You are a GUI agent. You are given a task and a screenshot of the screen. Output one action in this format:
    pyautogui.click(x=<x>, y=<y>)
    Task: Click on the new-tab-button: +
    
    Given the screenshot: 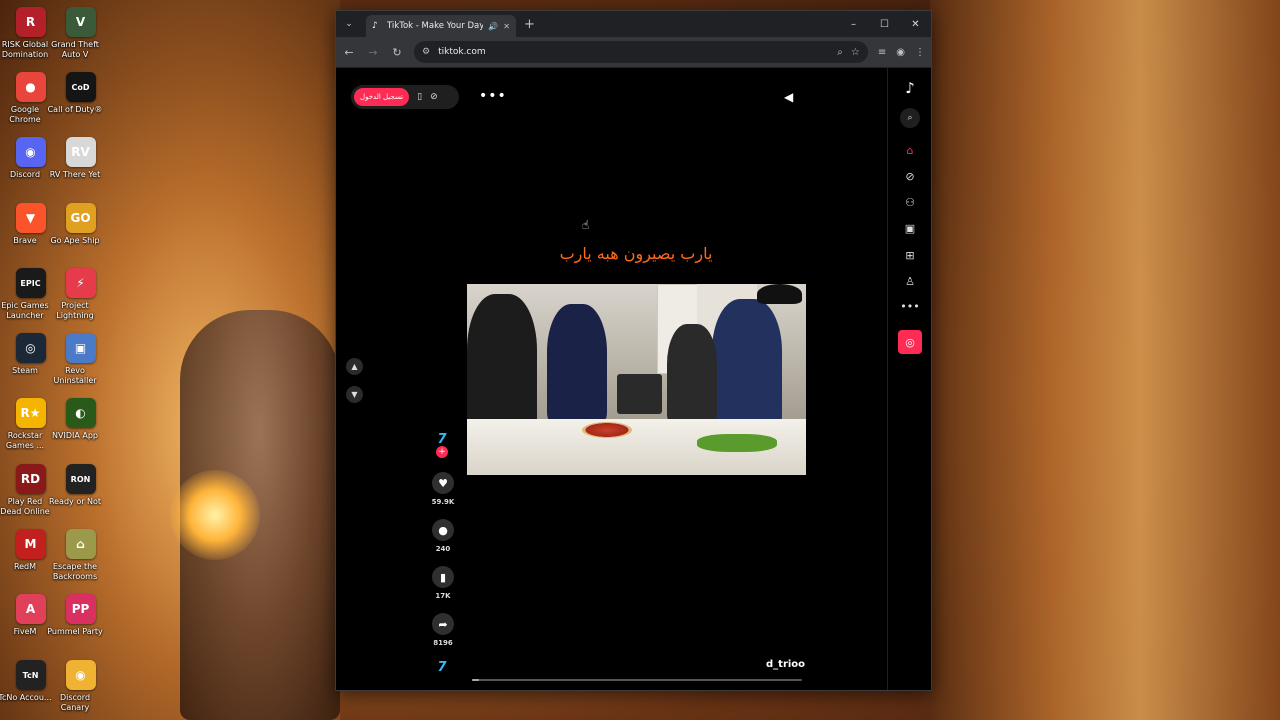 What is the action you would take?
    pyautogui.click(x=529, y=24)
    